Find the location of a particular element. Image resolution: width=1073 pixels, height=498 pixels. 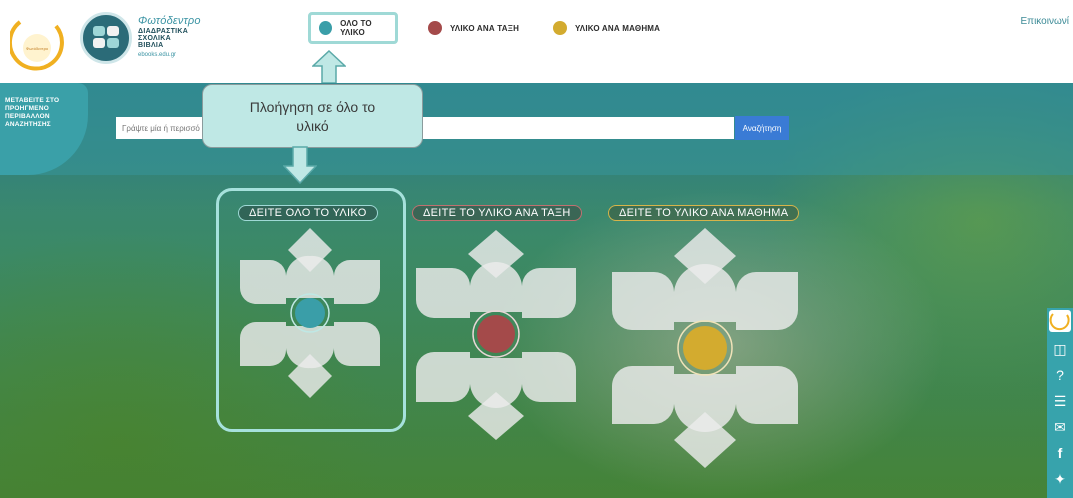

nav-class-label: ΥΛΙΚΟ ΑΝΑ ΤΑΞΗ is located at coordinates (485, 28).